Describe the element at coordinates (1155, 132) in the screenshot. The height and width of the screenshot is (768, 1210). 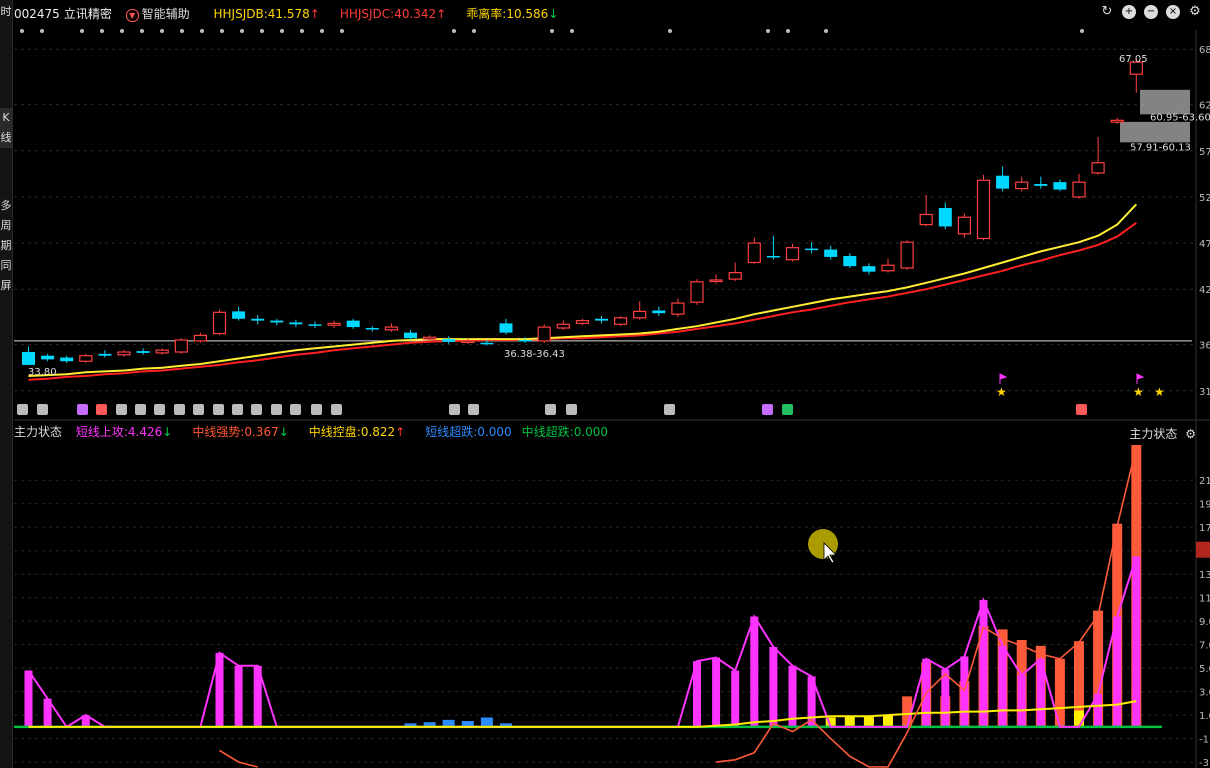
I see `price-zone-lower` at that location.